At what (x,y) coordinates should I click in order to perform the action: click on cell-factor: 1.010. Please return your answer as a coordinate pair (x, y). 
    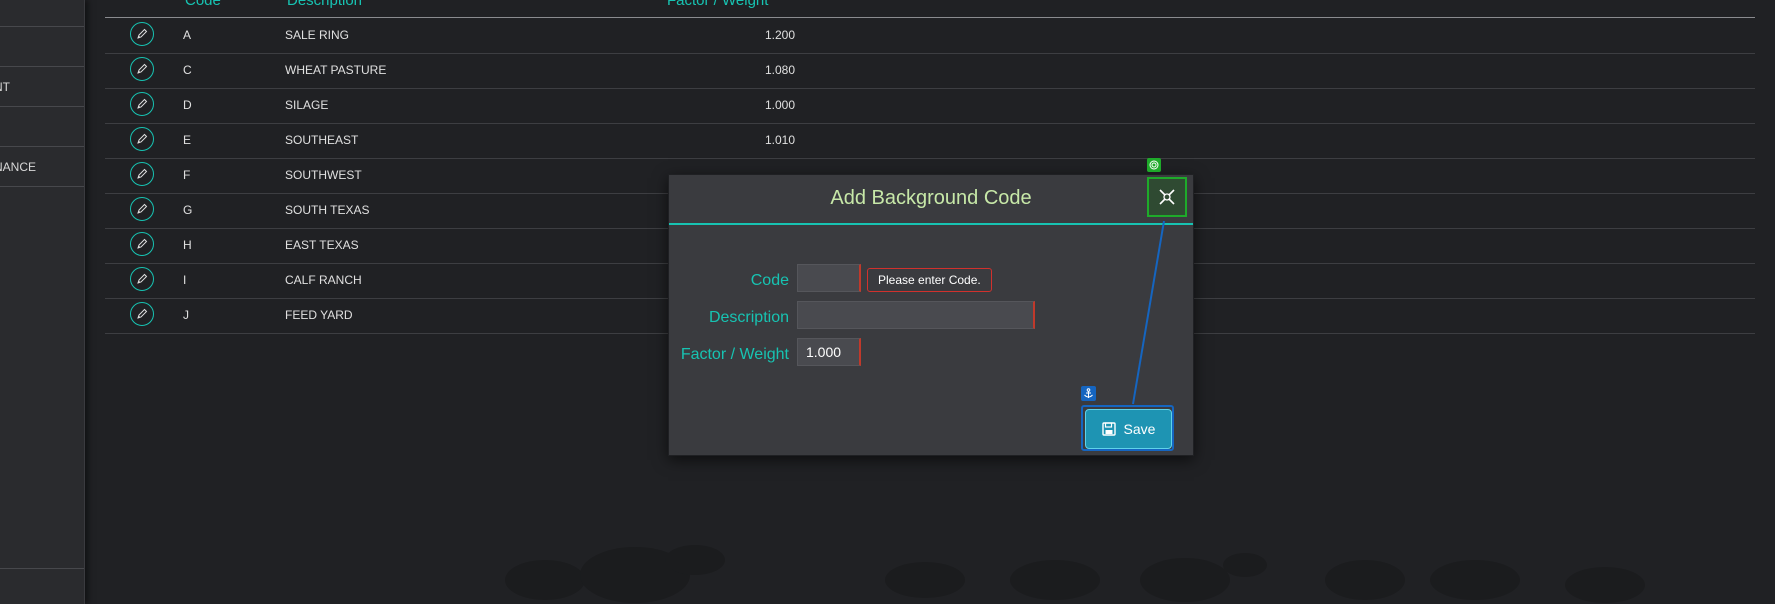
    Looking at the image, I should click on (779, 140).